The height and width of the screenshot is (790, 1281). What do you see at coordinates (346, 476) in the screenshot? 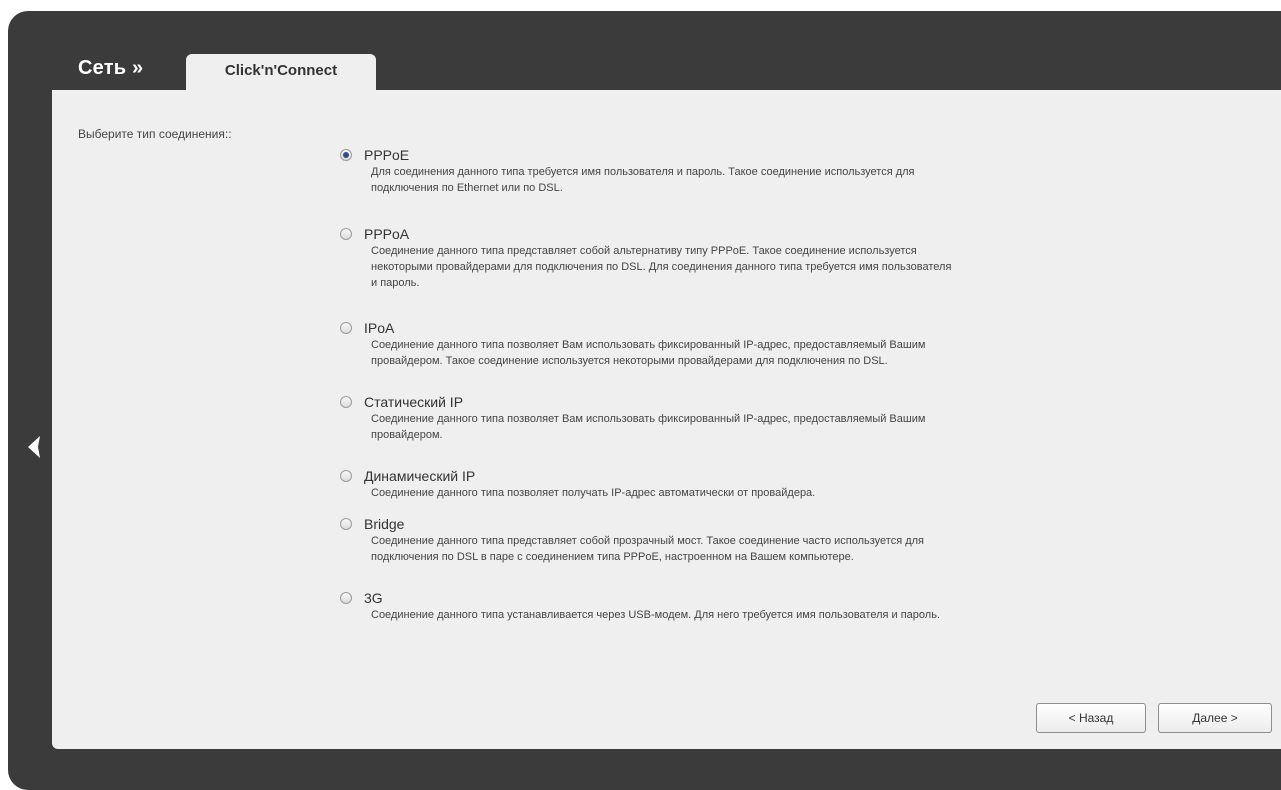
I see `radio-dynamic-ip` at bounding box center [346, 476].